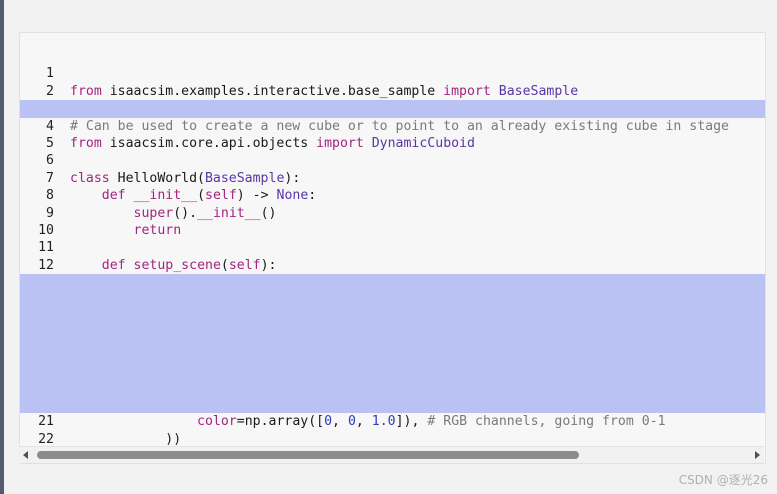 Image resolution: width=777 pixels, height=494 pixels. I want to click on code-line-highlighted: 21 )), so click(392, 421).